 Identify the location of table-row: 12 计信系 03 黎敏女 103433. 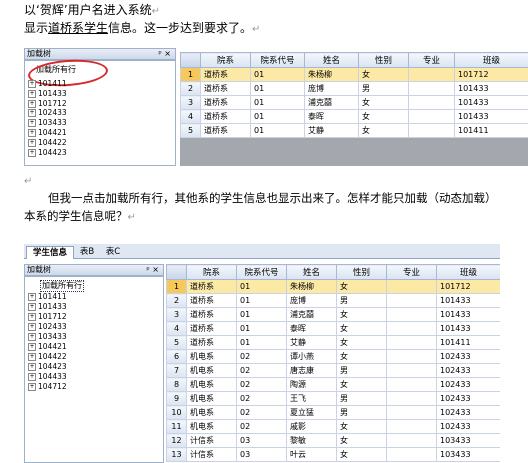
(333, 440).